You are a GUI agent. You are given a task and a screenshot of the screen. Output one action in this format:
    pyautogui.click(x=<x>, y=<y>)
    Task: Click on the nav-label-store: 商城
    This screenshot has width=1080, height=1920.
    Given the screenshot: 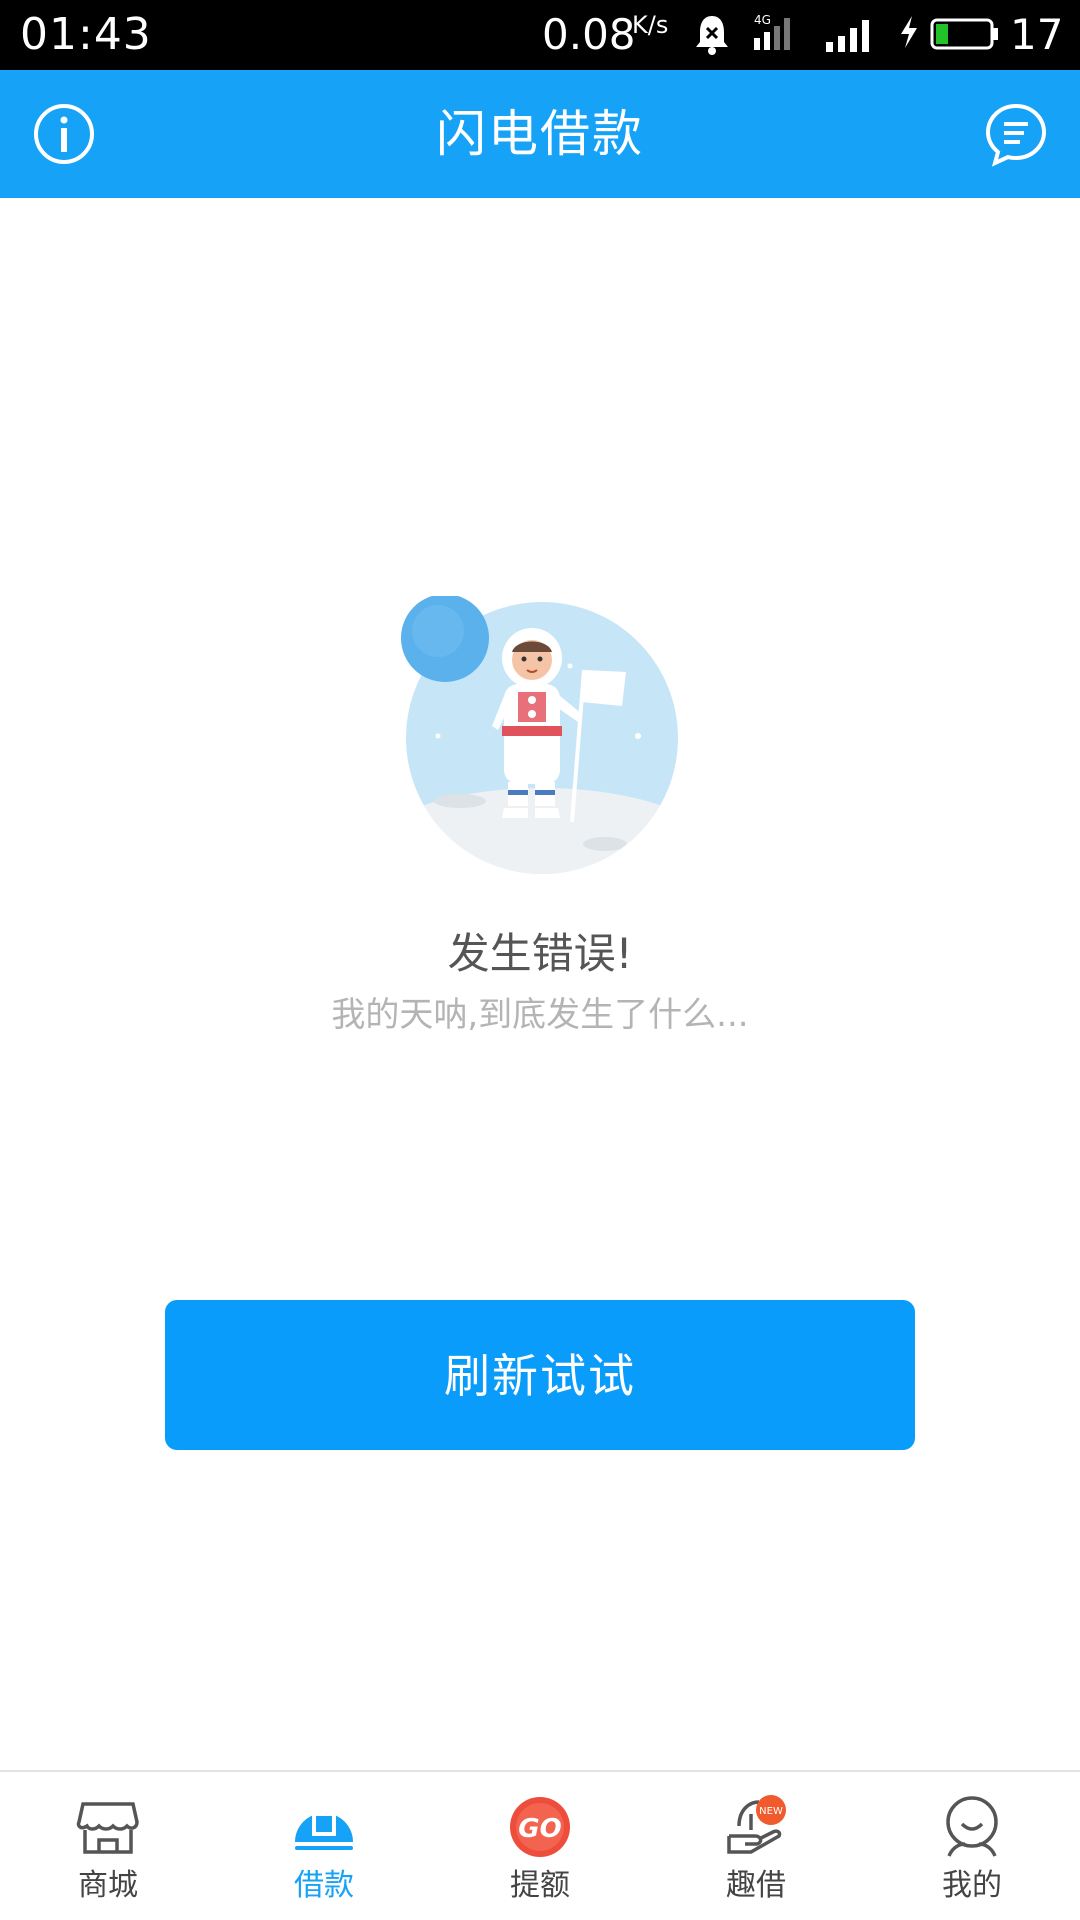 What is the action you would take?
    pyautogui.click(x=108, y=1885)
    